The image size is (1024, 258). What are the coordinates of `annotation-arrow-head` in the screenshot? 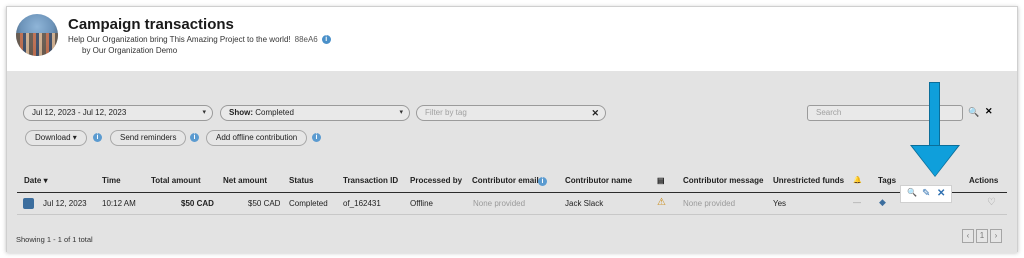 It's located at (935, 161).